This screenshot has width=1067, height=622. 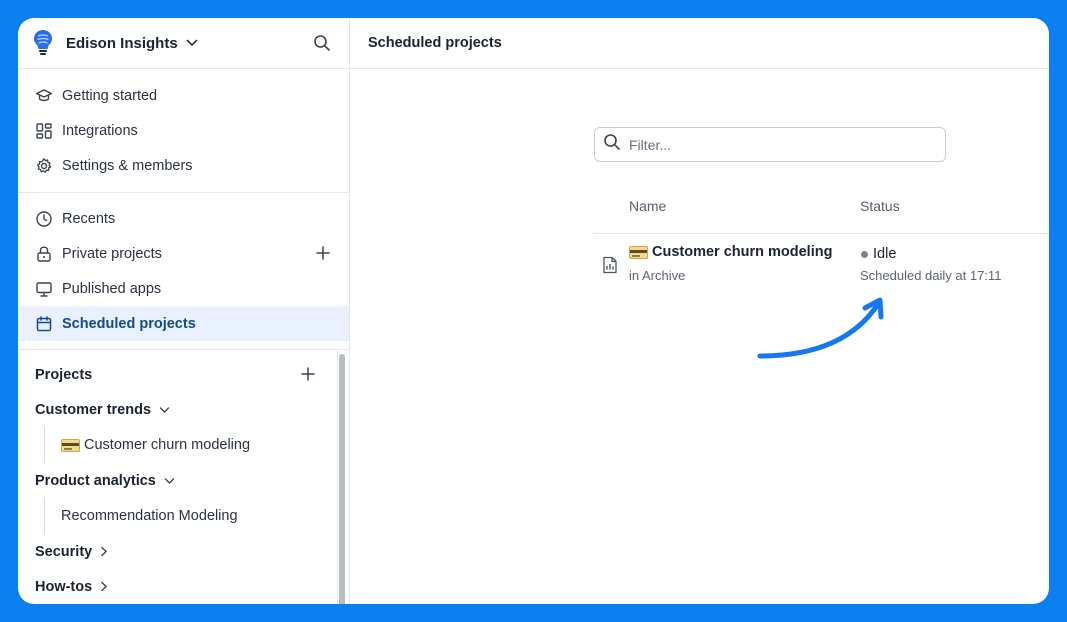 What do you see at coordinates (100, 130) in the screenshot?
I see `sidebar-item-label: Integrations` at bounding box center [100, 130].